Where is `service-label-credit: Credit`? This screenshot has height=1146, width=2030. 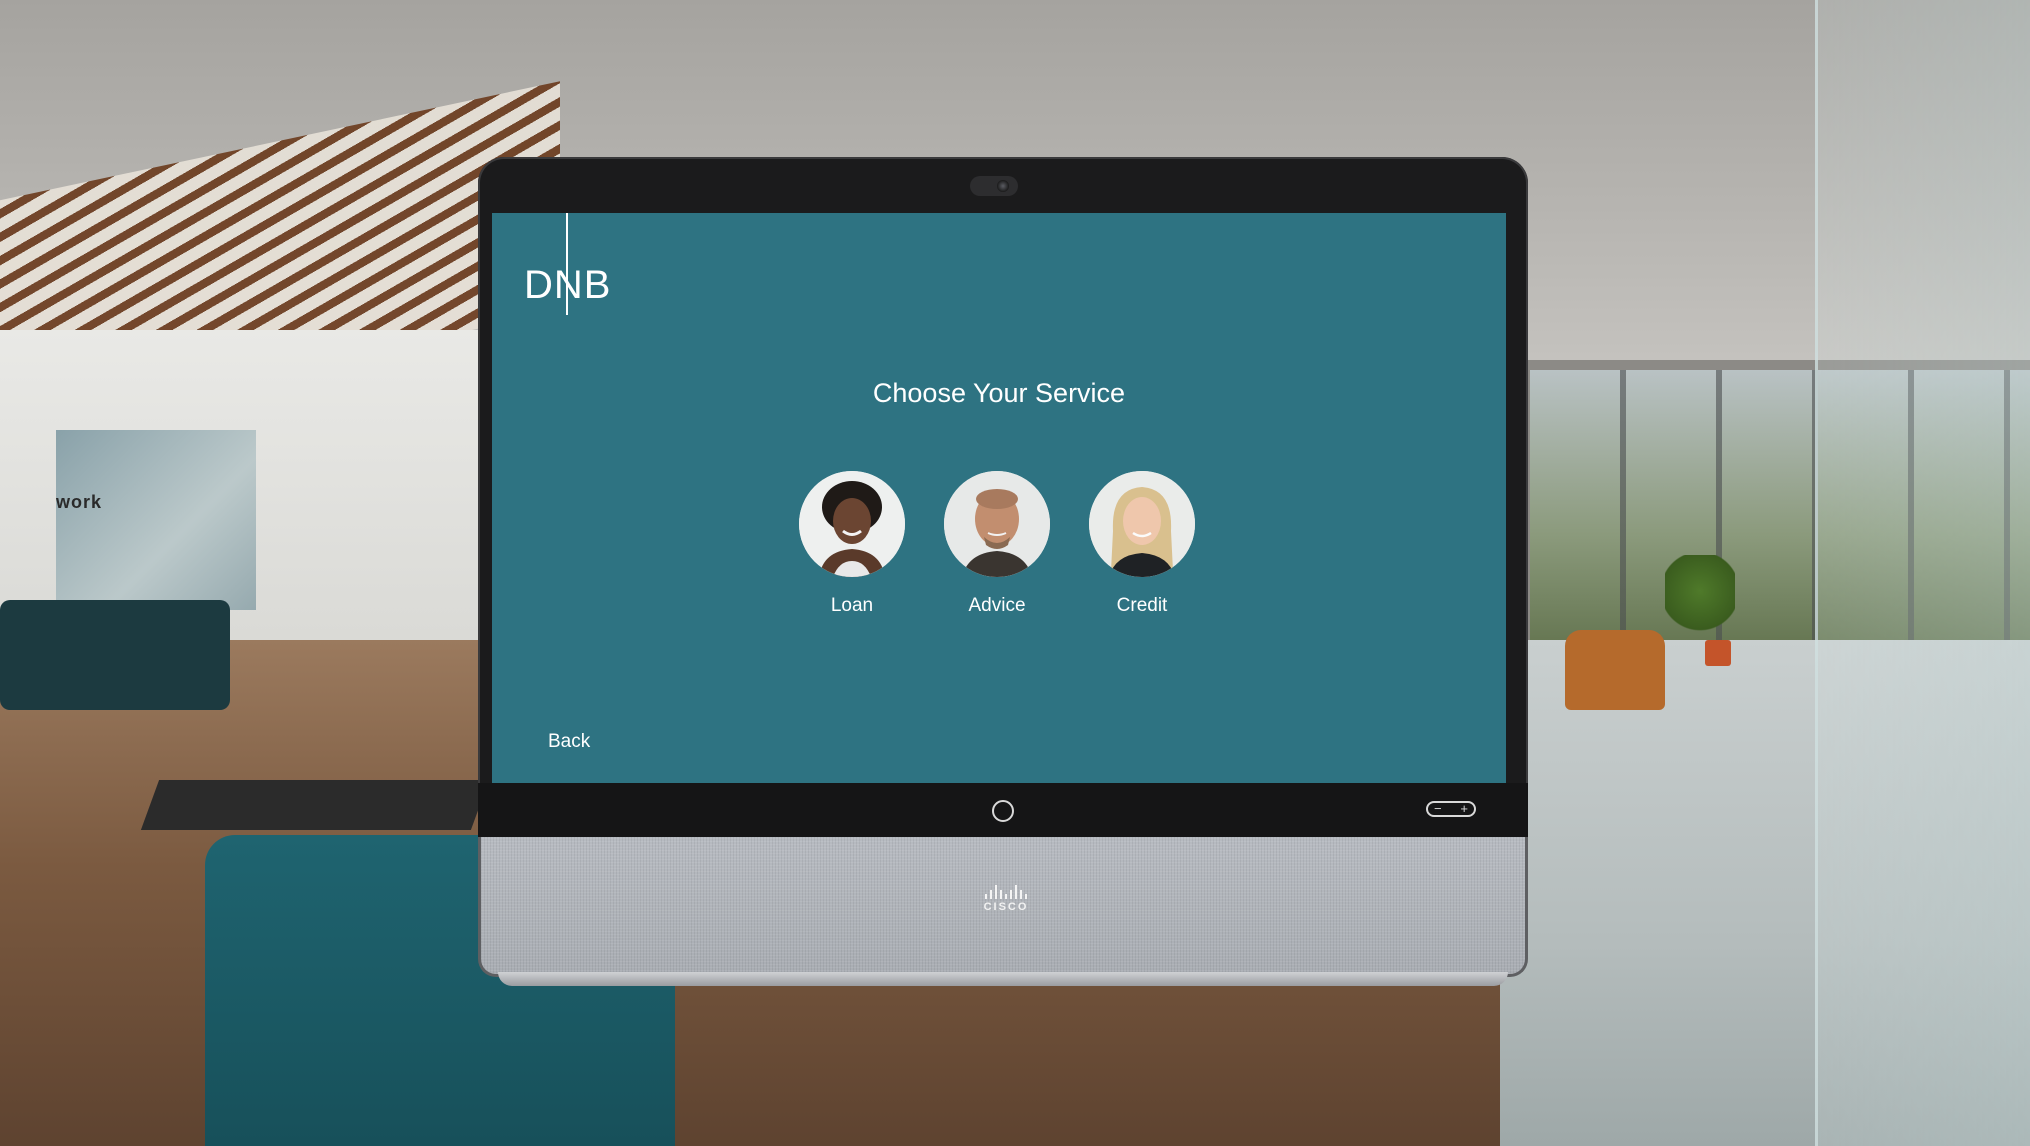
service-label-credit: Credit is located at coordinates (1142, 605).